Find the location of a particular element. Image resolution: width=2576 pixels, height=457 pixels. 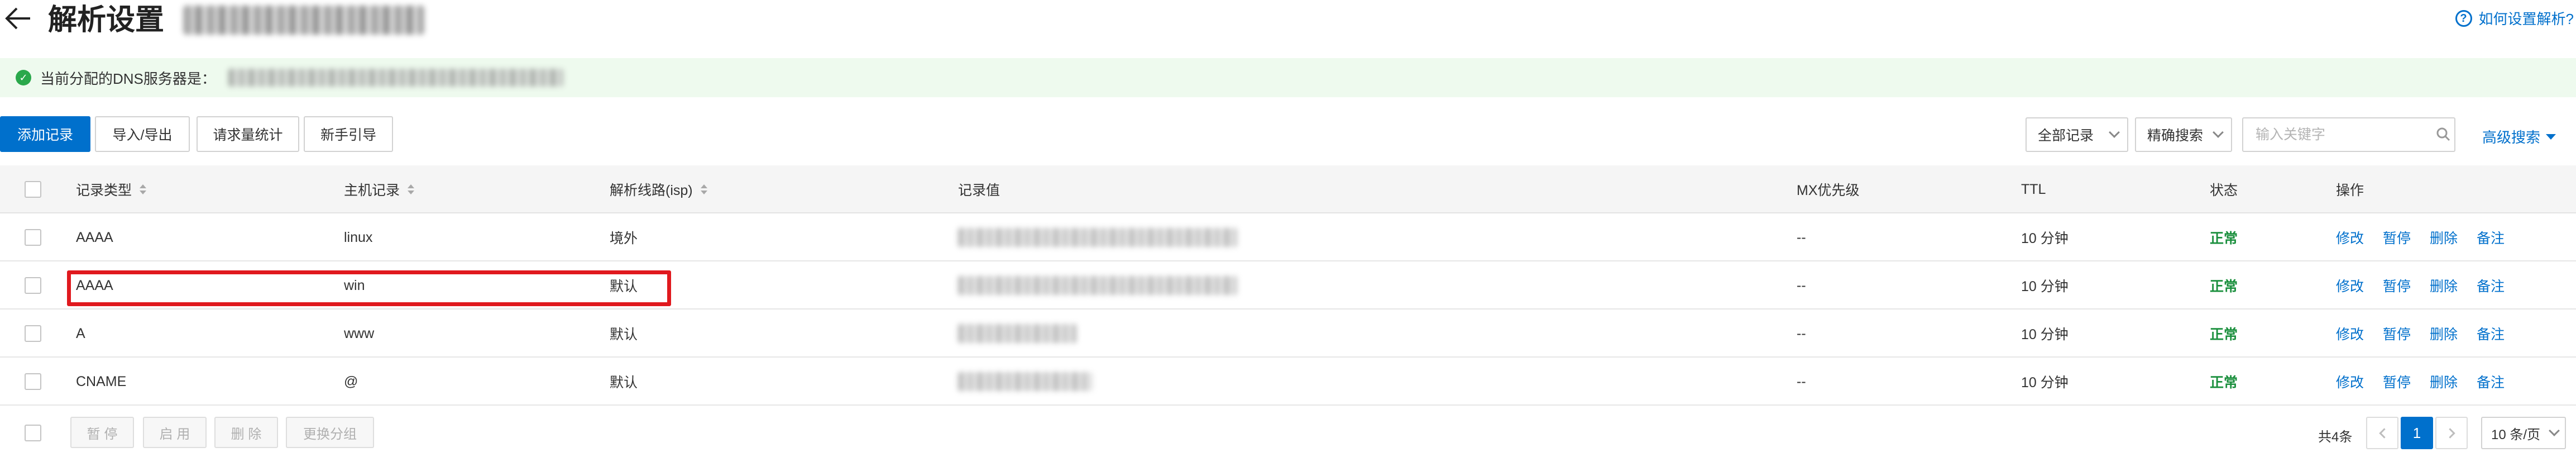

record-filter-select: 全部记录 is located at coordinates (2077, 135).